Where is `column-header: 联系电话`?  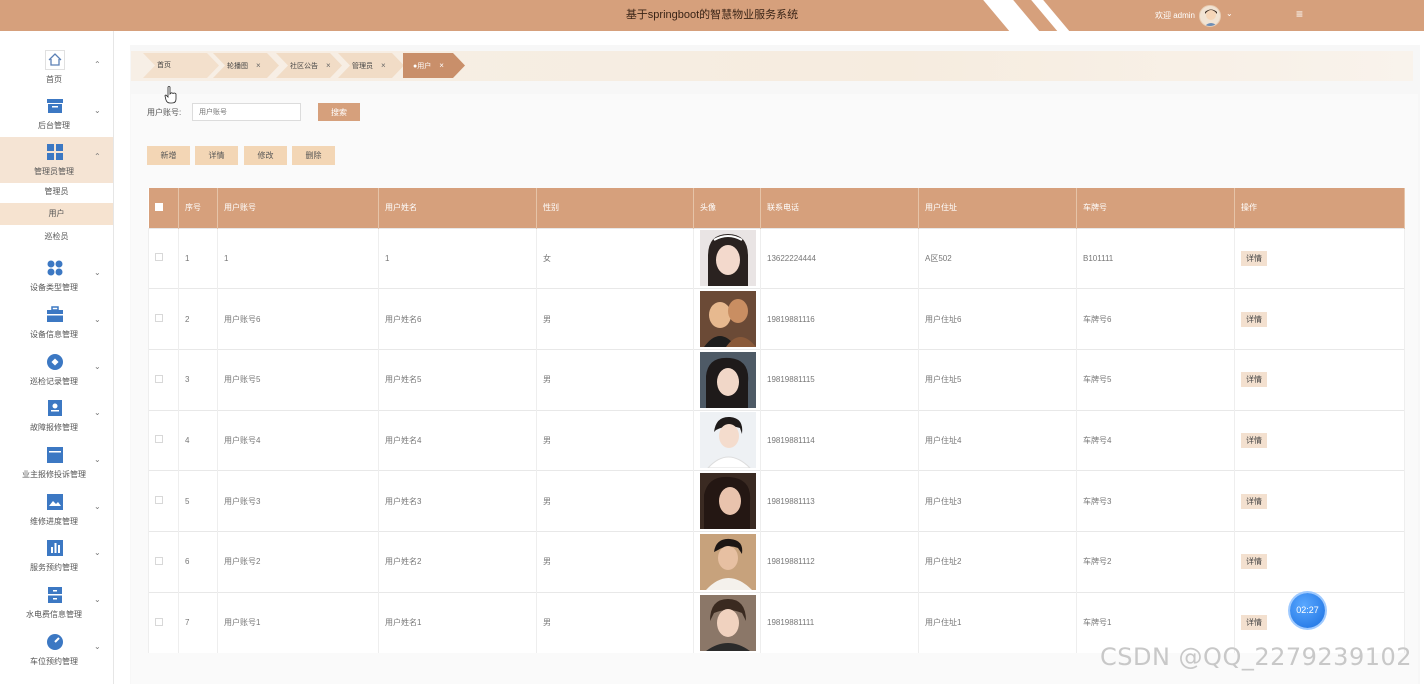
column-header: 联系电话 is located at coordinates (839, 208).